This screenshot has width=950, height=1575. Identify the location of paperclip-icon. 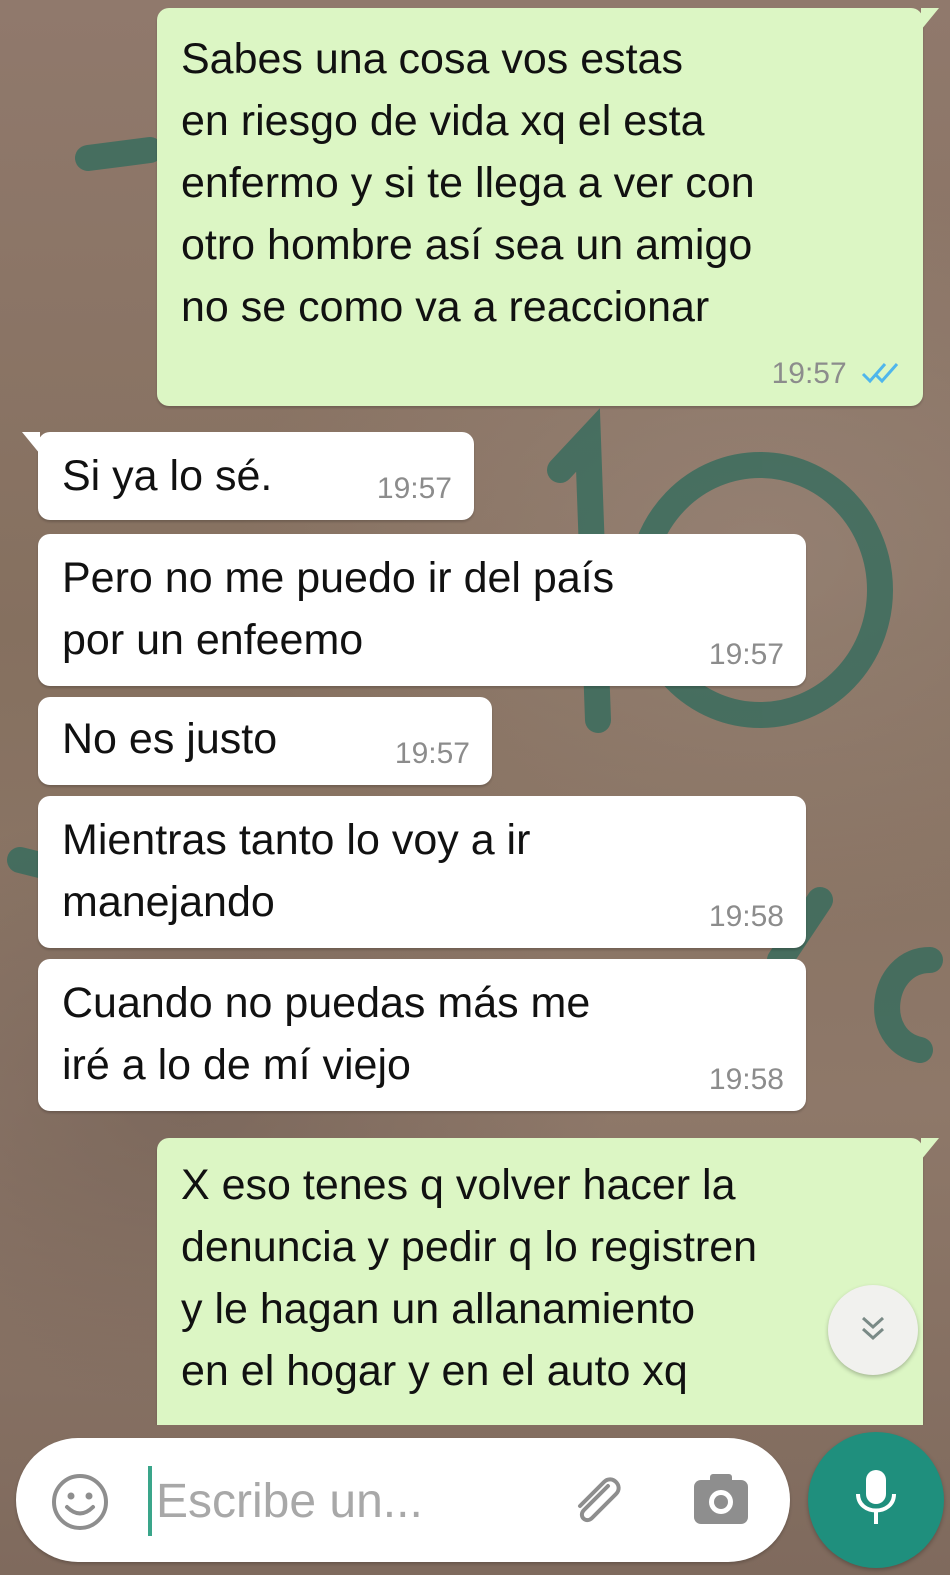
(597, 1501).